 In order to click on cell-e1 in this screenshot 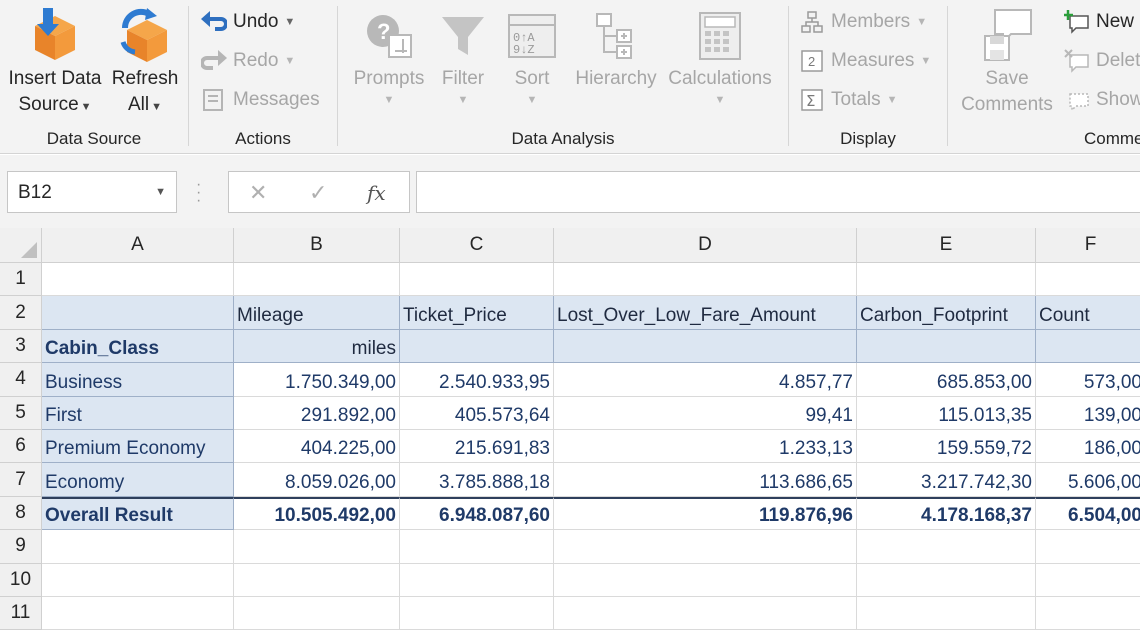, I will do `click(946, 280)`.